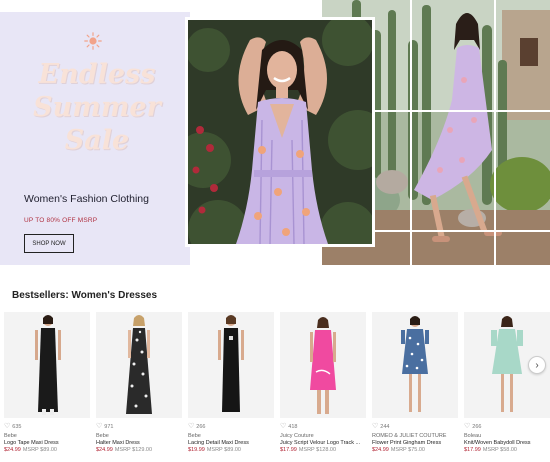 The image size is (550, 462). What do you see at coordinates (231, 443) in the screenshot?
I see `product-name: Lacing Detail Maxi Dress` at bounding box center [231, 443].